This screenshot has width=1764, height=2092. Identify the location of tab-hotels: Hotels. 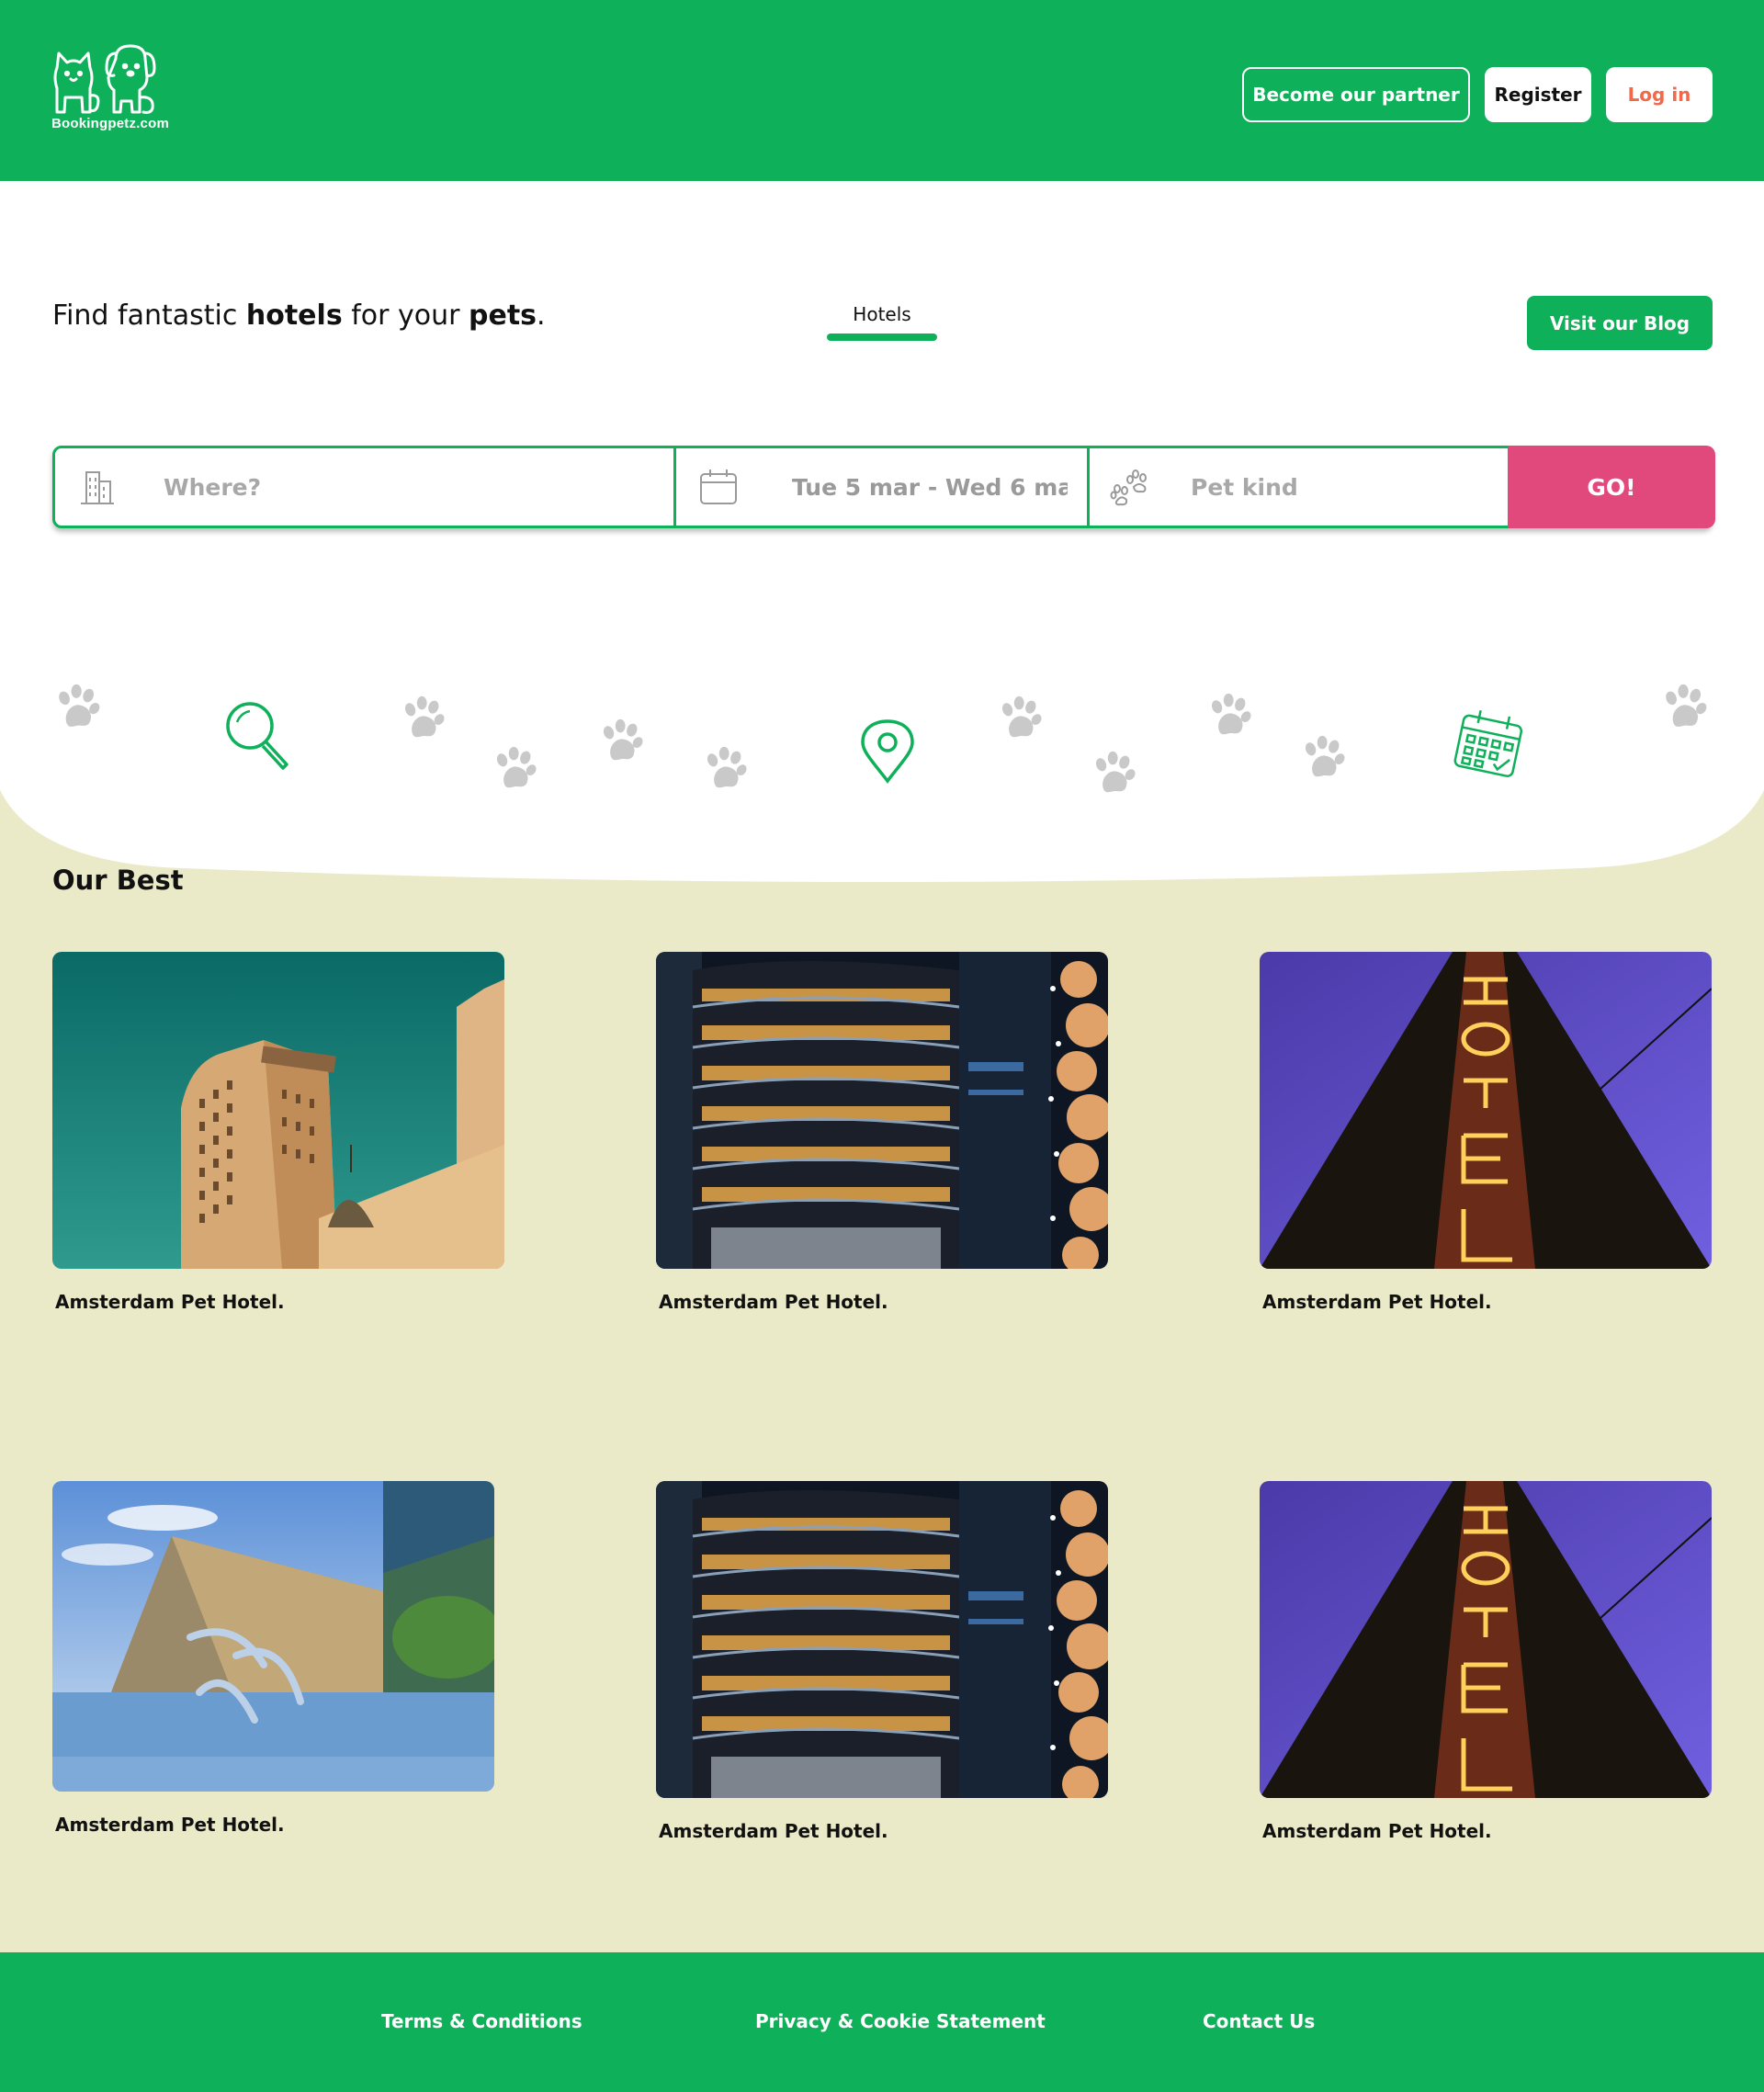
(882, 314).